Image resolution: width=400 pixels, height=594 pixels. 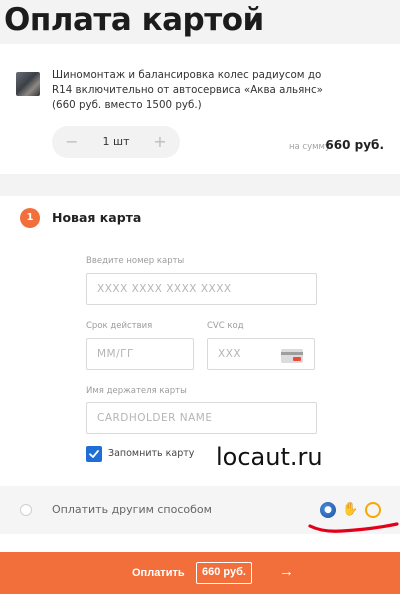 What do you see at coordinates (309, 147) in the screenshot?
I see `sum-label: на сумму` at bounding box center [309, 147].